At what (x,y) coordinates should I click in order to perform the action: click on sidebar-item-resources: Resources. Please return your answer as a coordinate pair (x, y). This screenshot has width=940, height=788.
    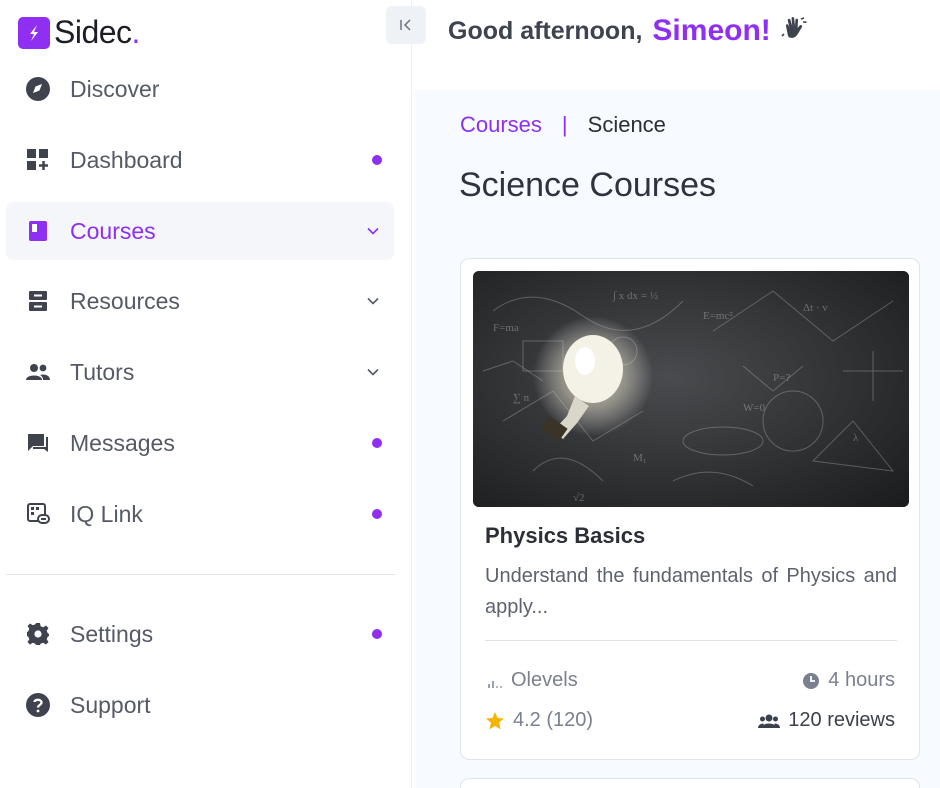
    Looking at the image, I should click on (200, 301).